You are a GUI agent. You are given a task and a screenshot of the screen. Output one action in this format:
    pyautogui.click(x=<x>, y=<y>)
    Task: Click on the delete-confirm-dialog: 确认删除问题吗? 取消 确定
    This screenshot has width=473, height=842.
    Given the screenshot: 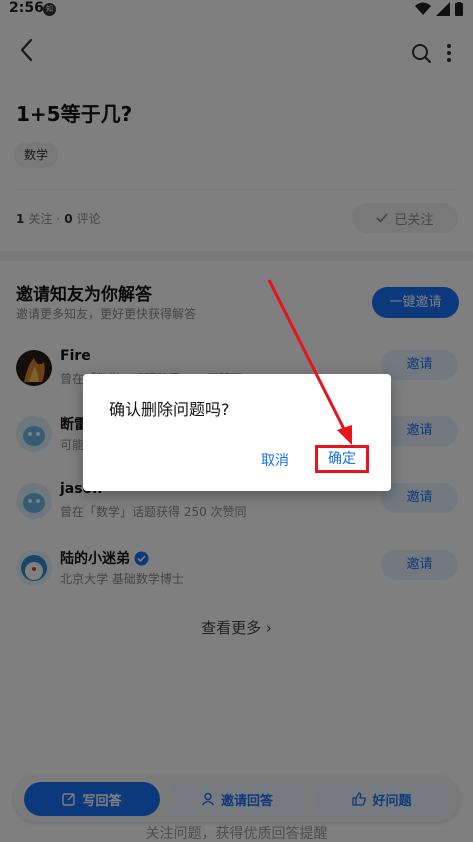 What is the action you would take?
    pyautogui.click(x=237, y=432)
    